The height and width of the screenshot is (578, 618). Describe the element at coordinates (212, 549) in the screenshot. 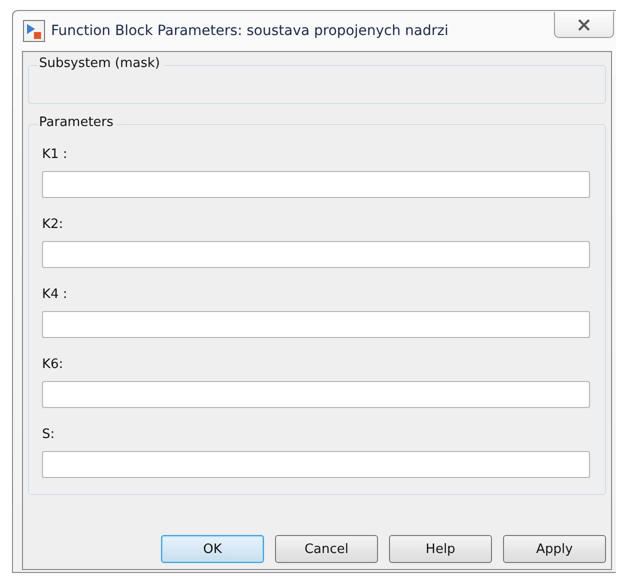

I see `dialog-button: OK` at that location.